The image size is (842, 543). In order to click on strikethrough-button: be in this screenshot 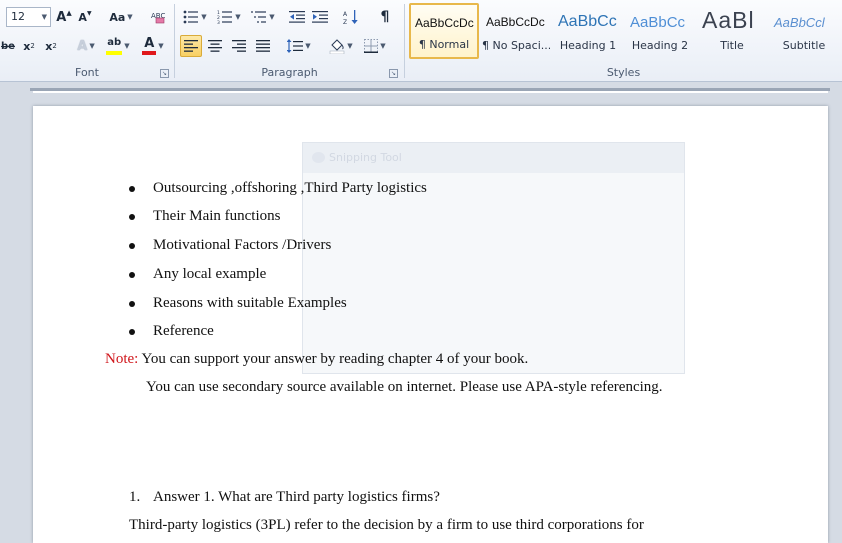, I will do `click(8, 46)`.